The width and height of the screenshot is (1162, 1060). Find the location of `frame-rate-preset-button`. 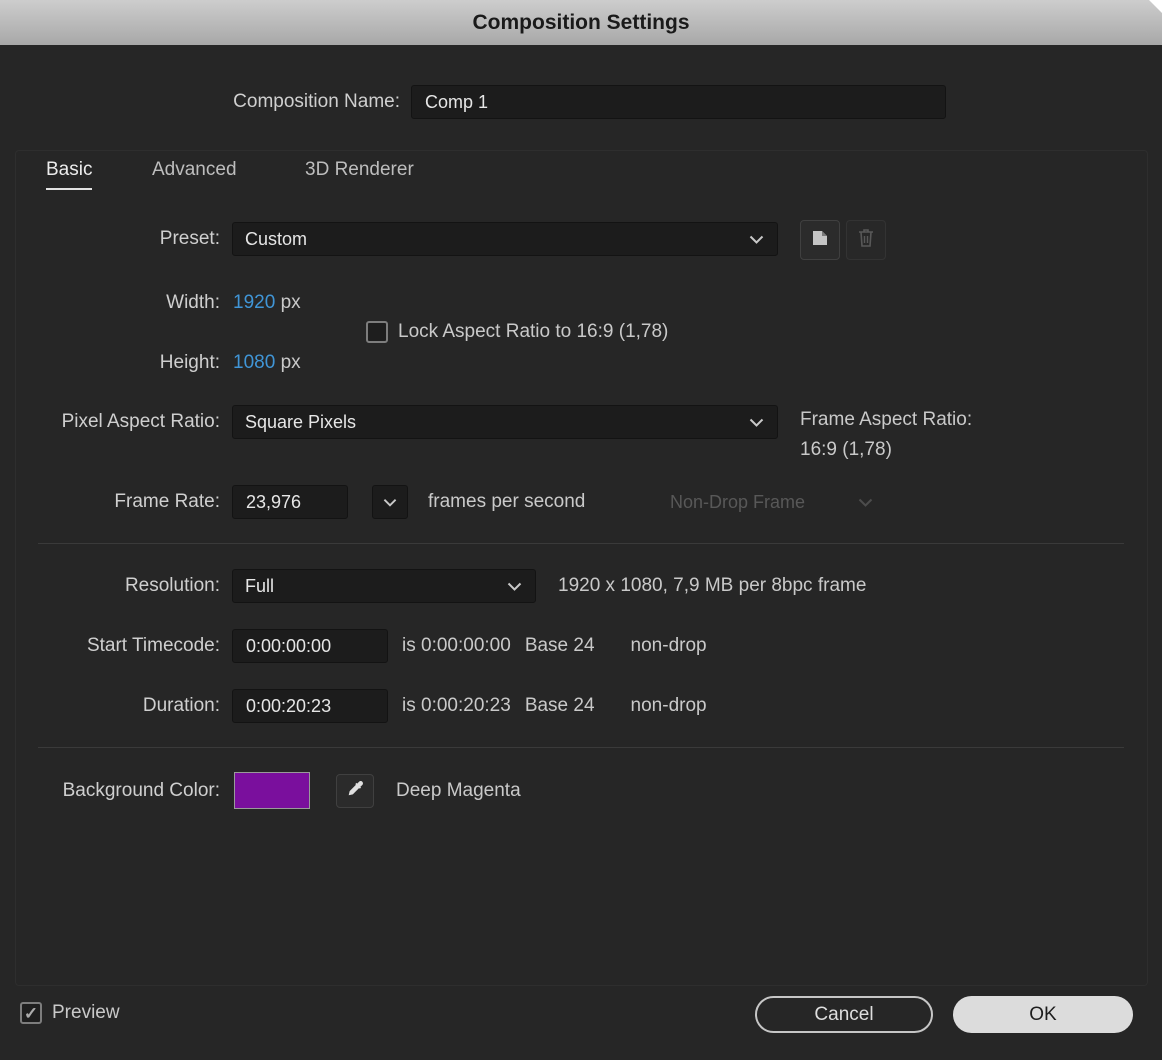

frame-rate-preset-button is located at coordinates (390, 502).